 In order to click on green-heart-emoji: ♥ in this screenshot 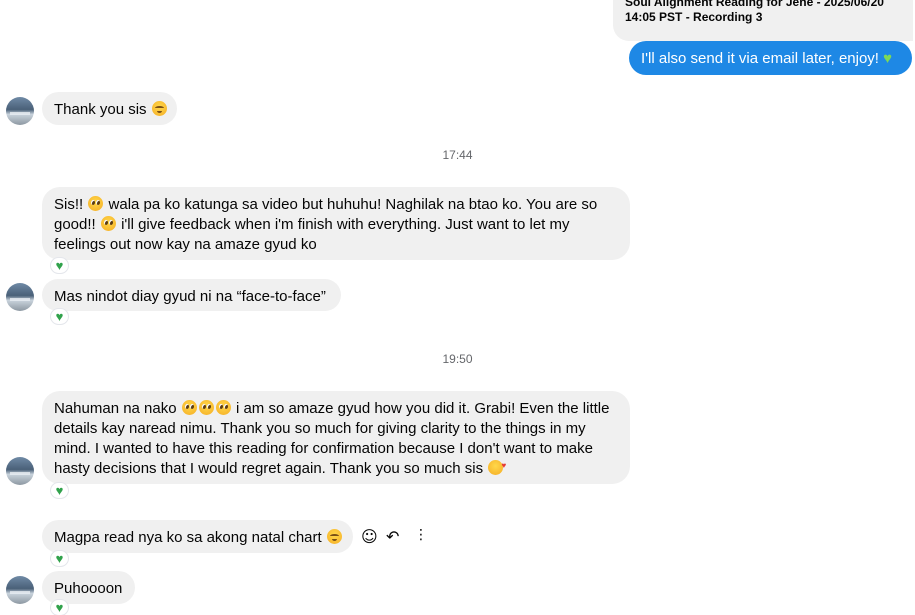, I will do `click(888, 58)`.